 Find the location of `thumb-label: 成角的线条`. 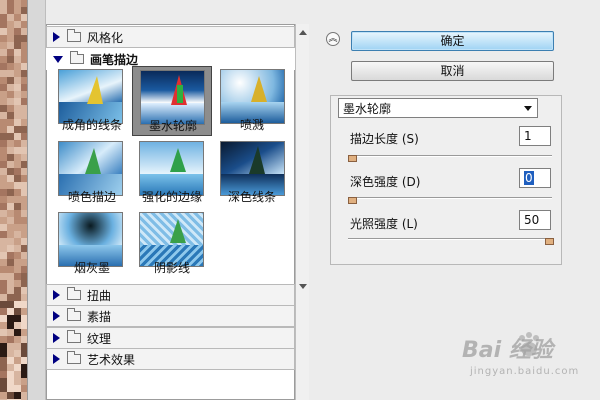

thumb-label: 成角的线条 is located at coordinates (91, 125).